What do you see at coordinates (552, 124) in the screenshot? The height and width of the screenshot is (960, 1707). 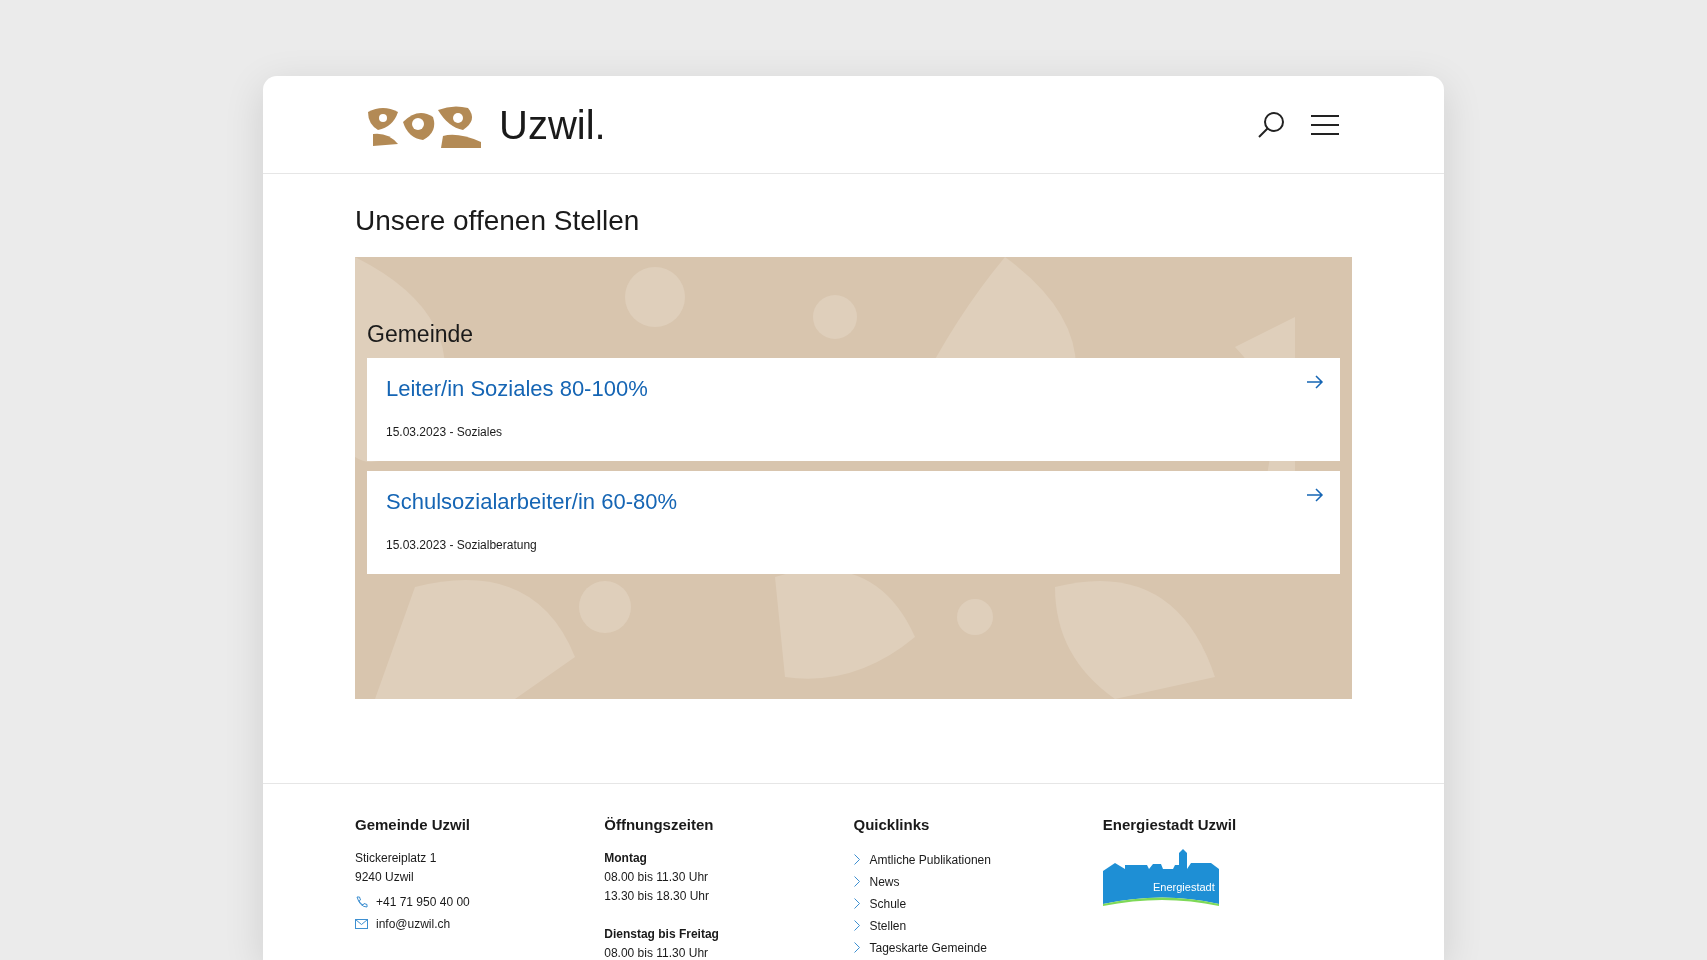 I see `brand-name: Uzwil.` at bounding box center [552, 124].